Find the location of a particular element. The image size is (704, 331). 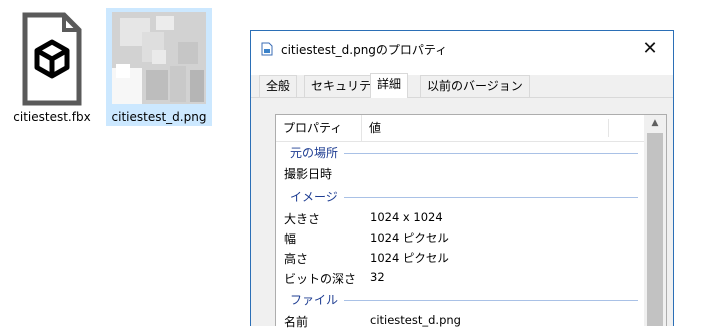

group-label: イメージ is located at coordinates (317, 196).